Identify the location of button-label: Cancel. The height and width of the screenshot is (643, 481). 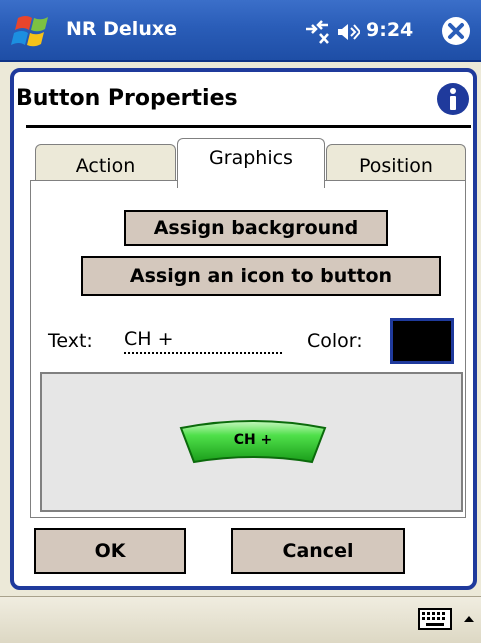
(318, 551).